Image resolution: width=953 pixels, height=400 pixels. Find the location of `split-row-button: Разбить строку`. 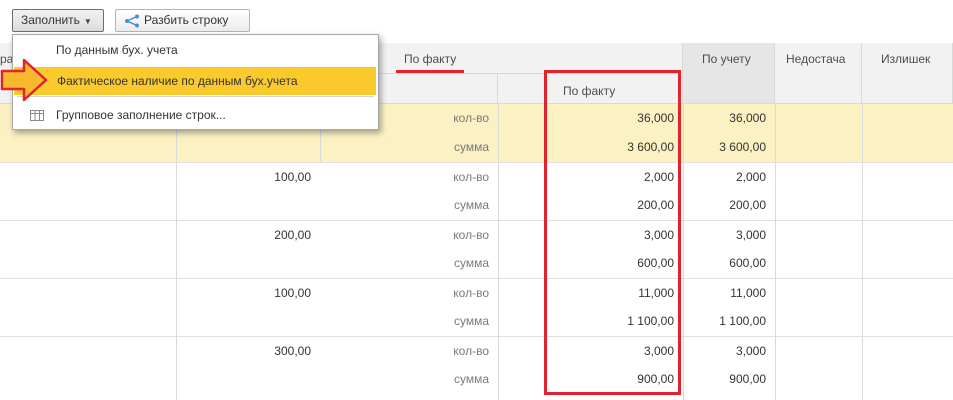

split-row-button: Разбить строку is located at coordinates (182, 20).